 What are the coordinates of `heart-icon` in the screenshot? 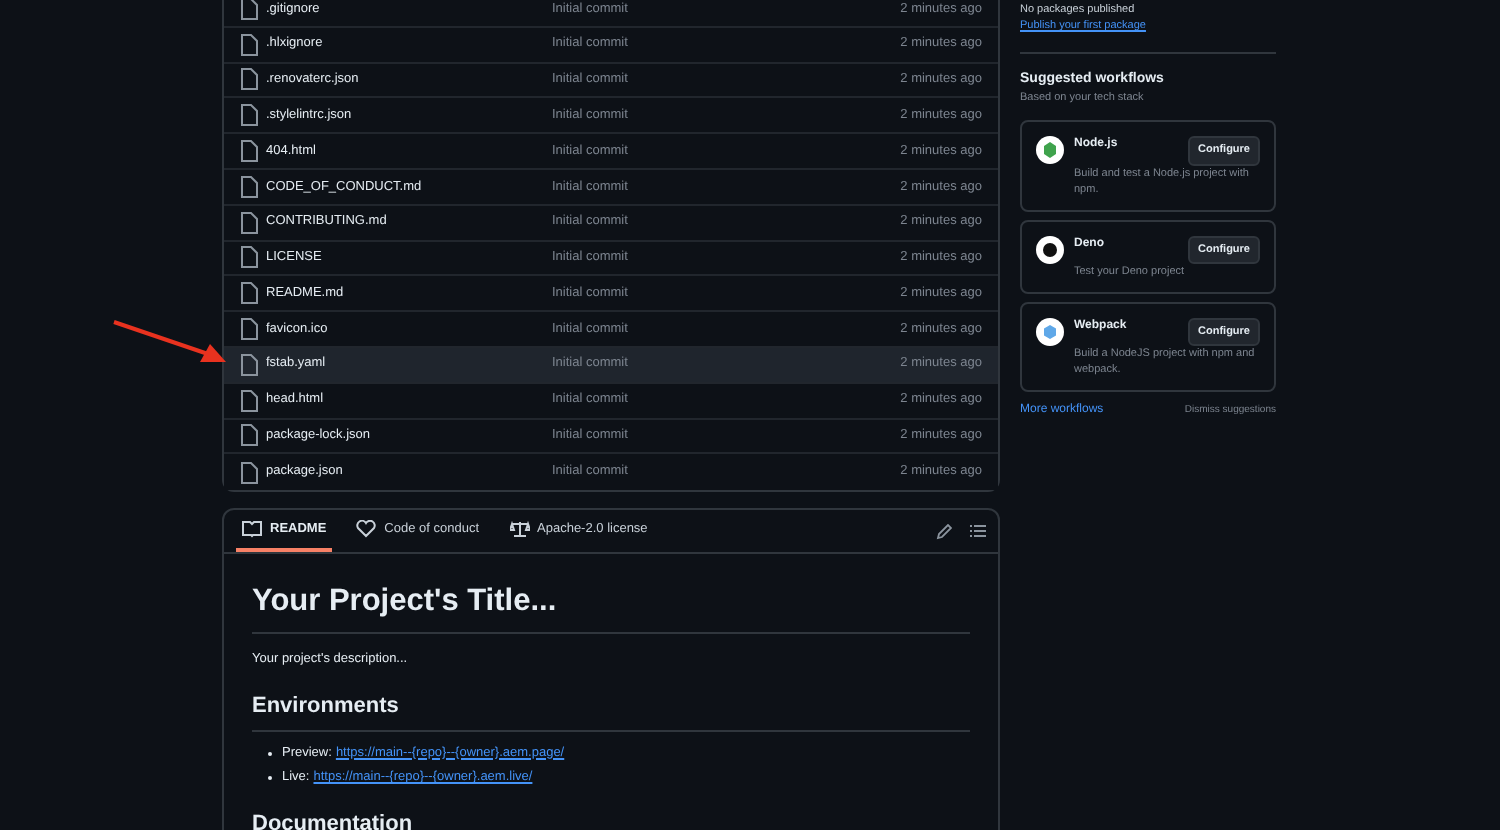 It's located at (366, 529).